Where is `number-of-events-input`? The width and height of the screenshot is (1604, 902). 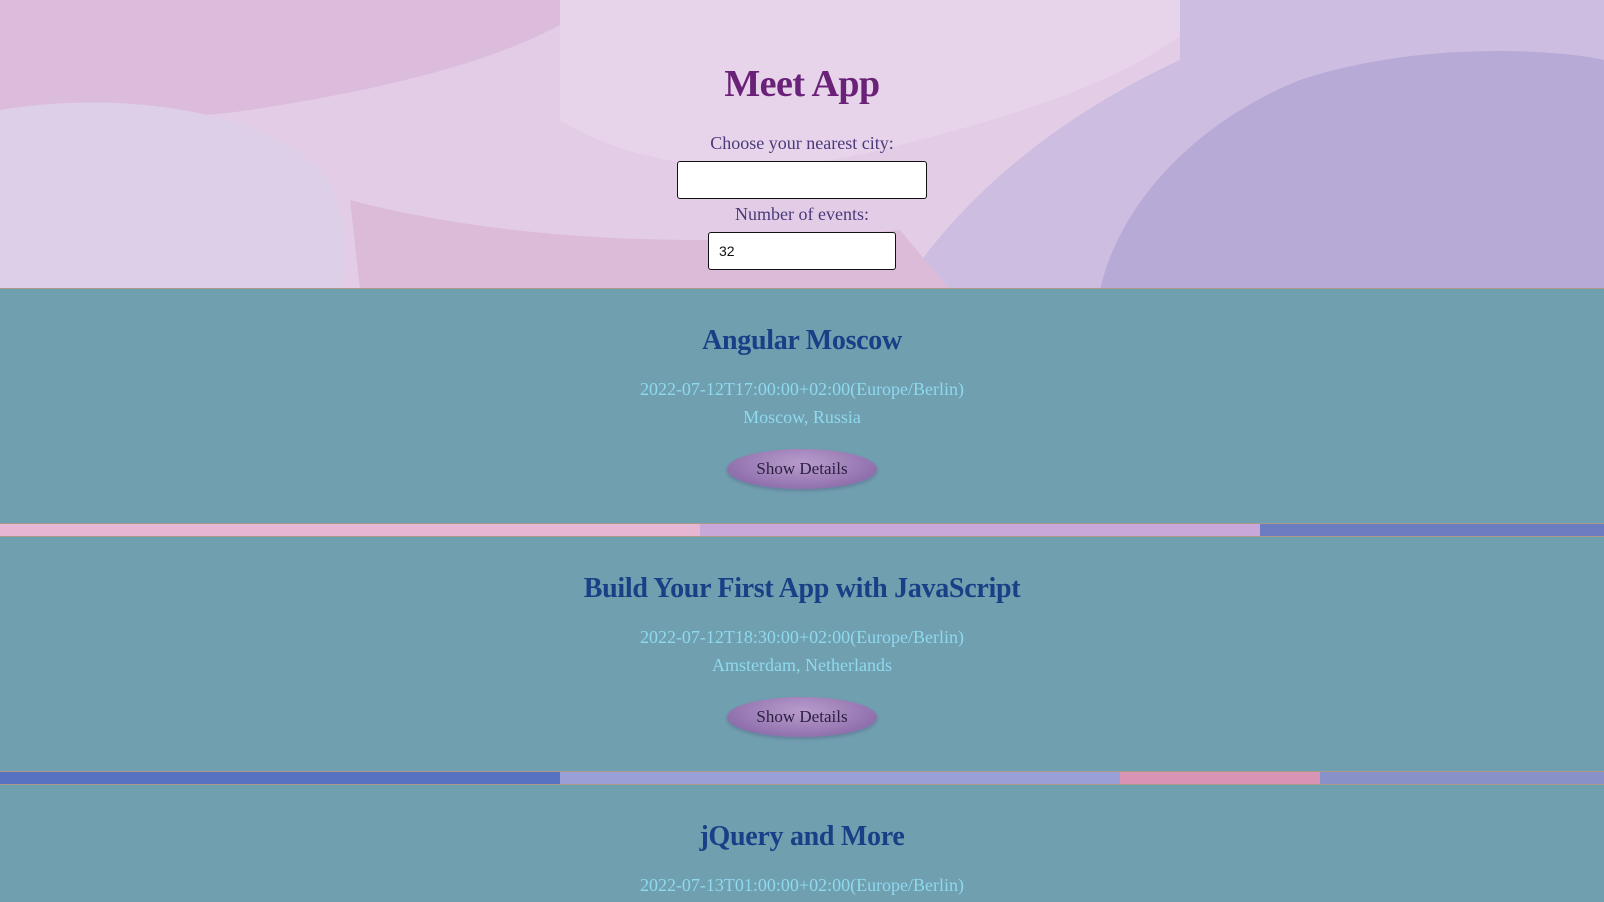 number-of-events-input is located at coordinates (802, 251).